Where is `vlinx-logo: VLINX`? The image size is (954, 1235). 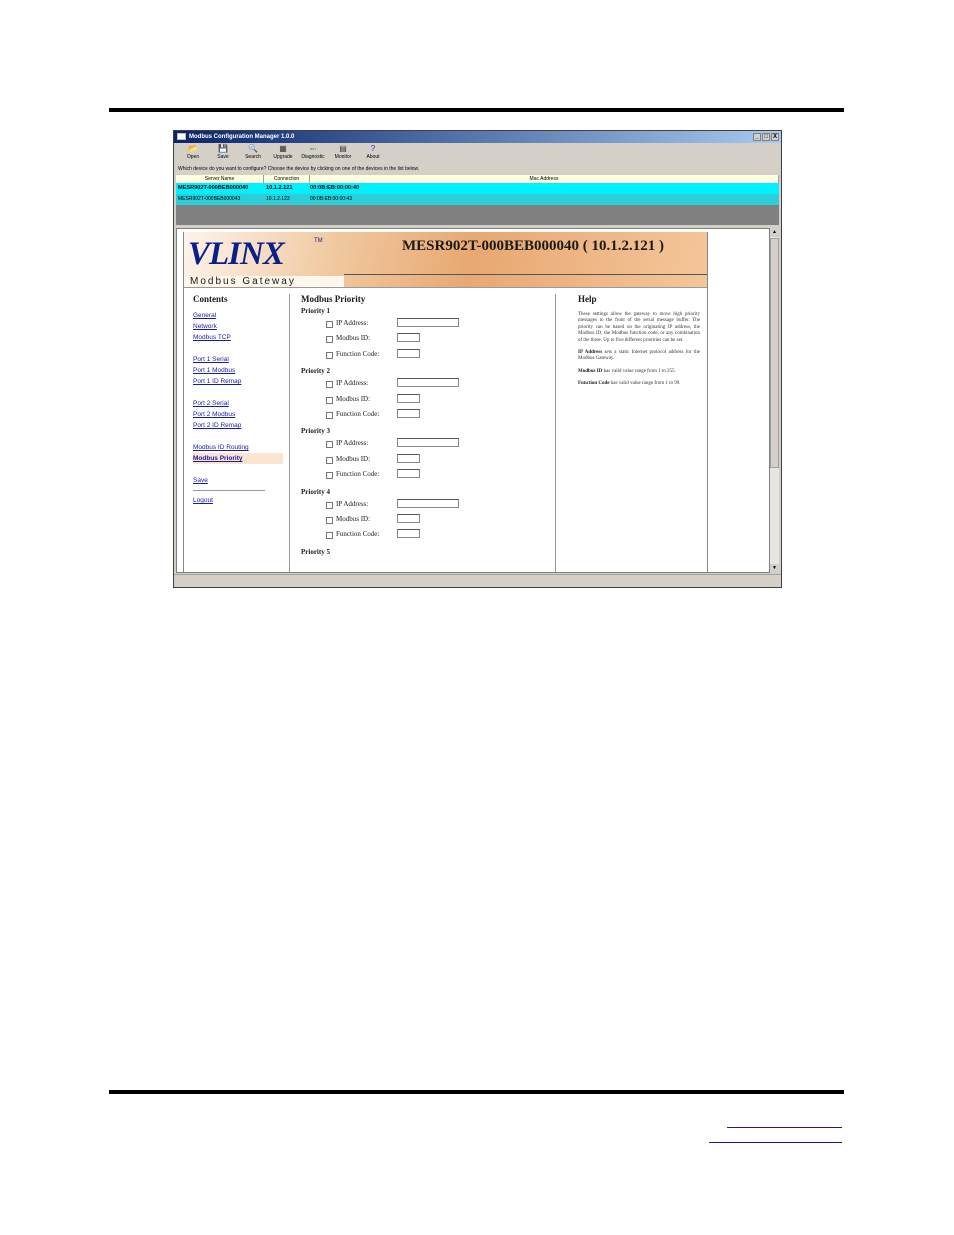 vlinx-logo: VLINX is located at coordinates (236, 254).